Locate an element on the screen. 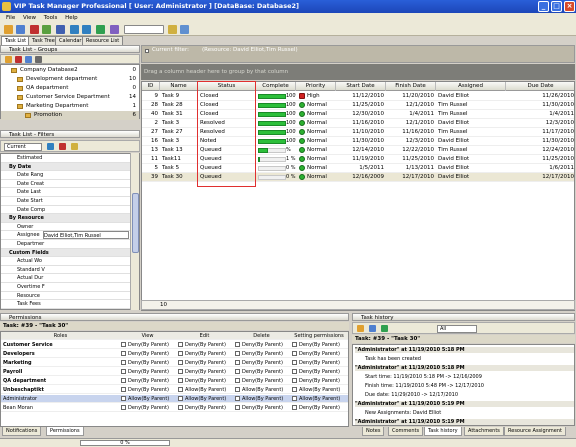 This screenshot has height=447, width=576. column-header-id: ID is located at coordinates (151, 86).